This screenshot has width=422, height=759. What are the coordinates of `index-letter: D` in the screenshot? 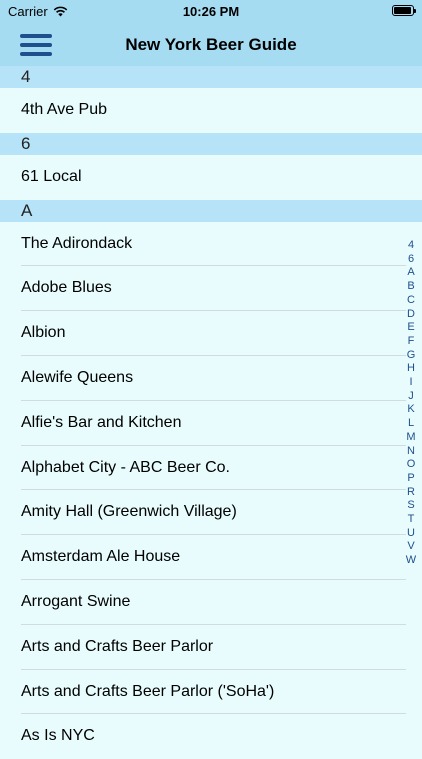 It's located at (411, 315).